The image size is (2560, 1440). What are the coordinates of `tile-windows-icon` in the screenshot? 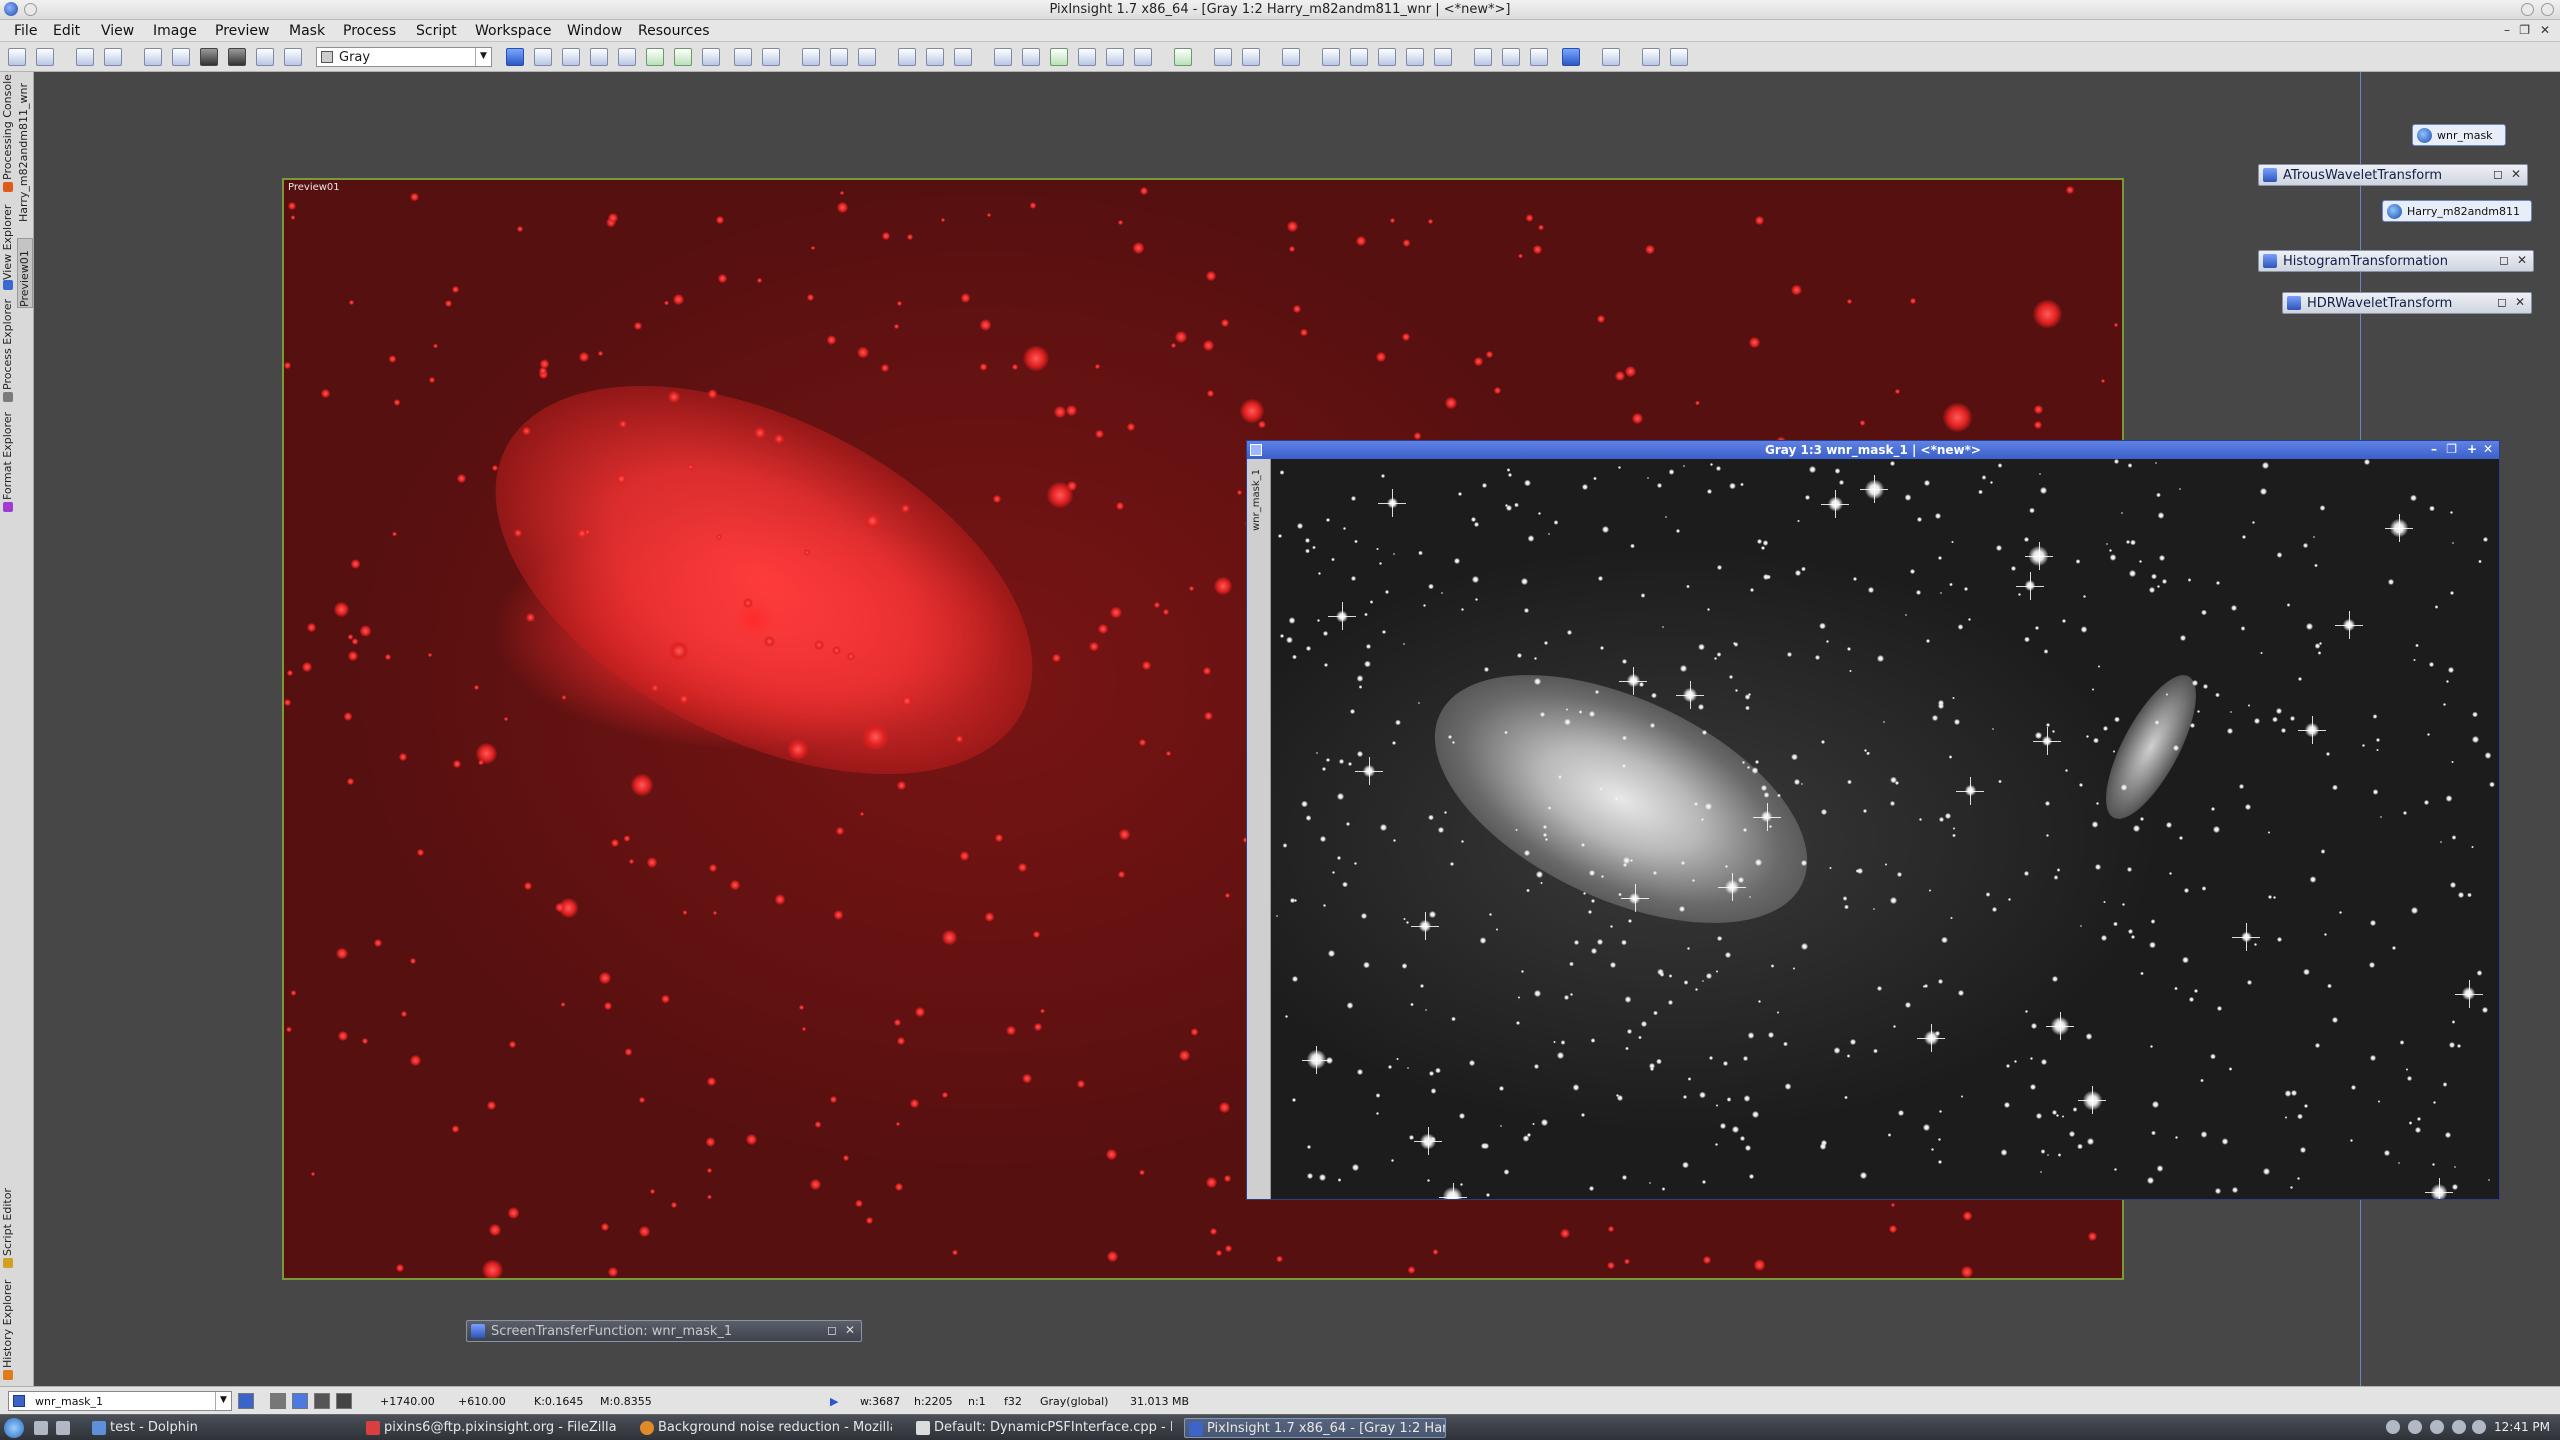 It's located at (907, 57).